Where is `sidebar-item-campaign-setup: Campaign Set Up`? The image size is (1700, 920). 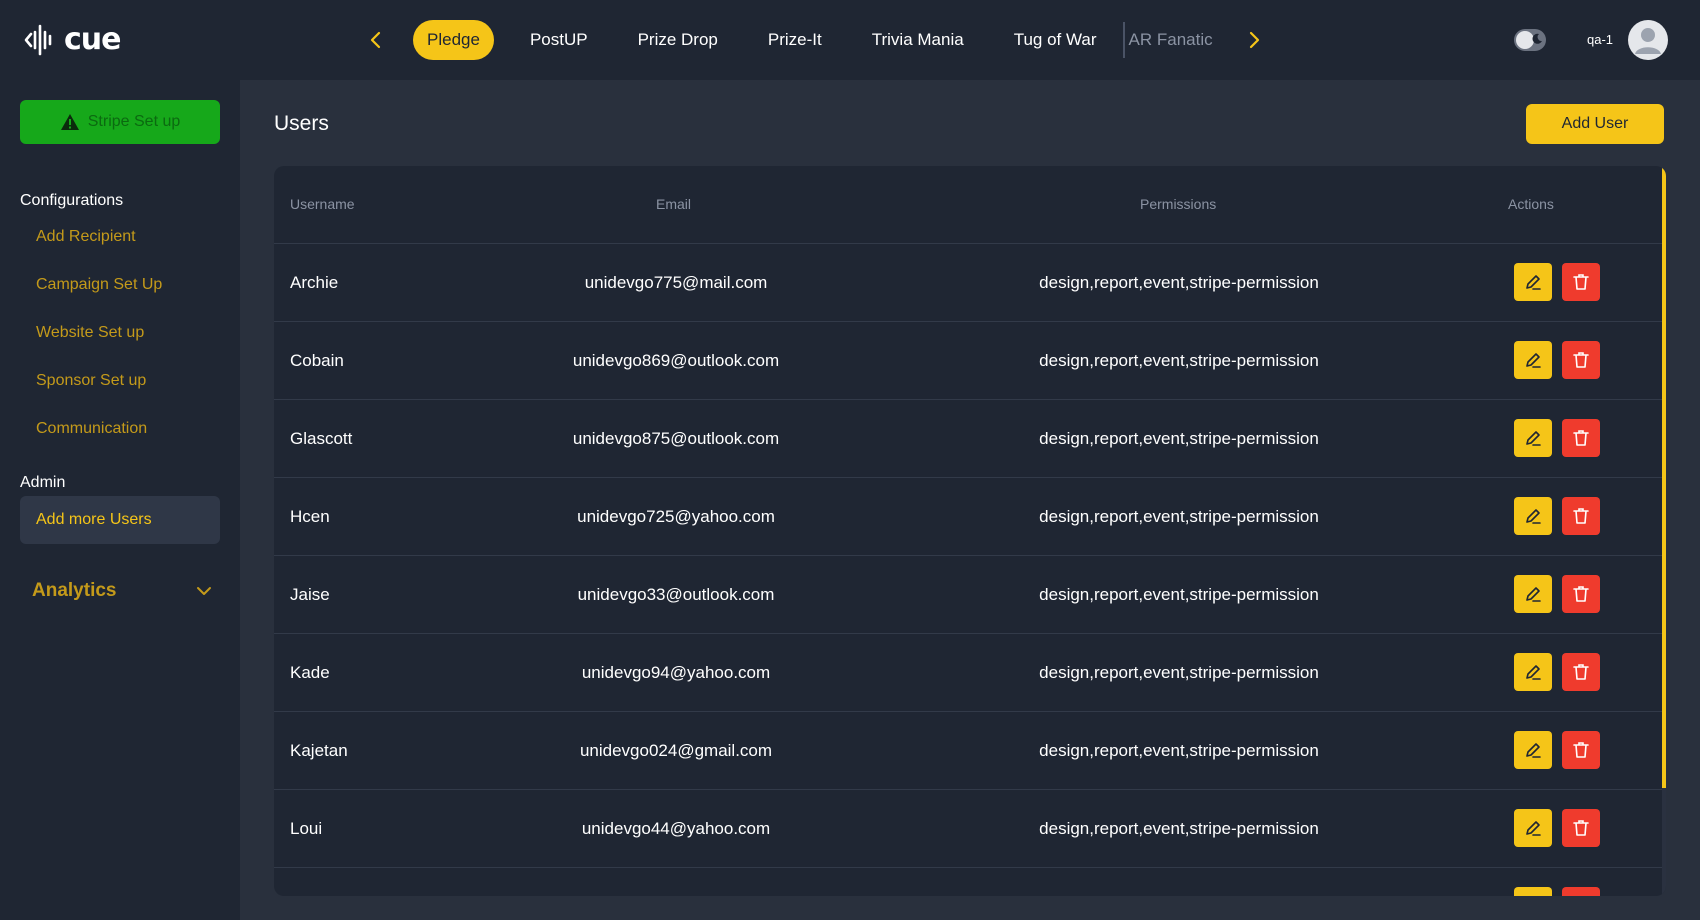 sidebar-item-campaign-setup: Campaign Set Up is located at coordinates (99, 285).